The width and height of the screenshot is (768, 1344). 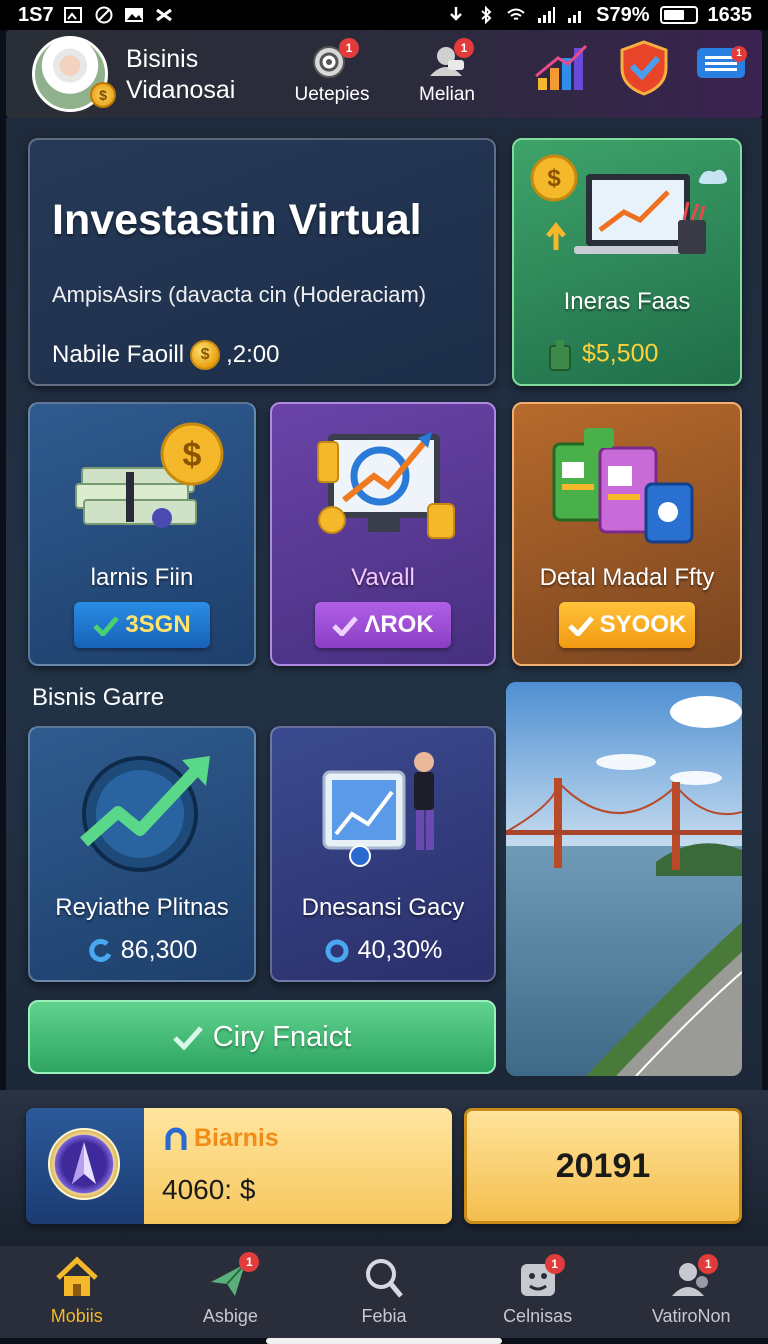 What do you see at coordinates (383, 907) in the screenshot?
I see `game-2-label: Dnesansi Gacy` at bounding box center [383, 907].